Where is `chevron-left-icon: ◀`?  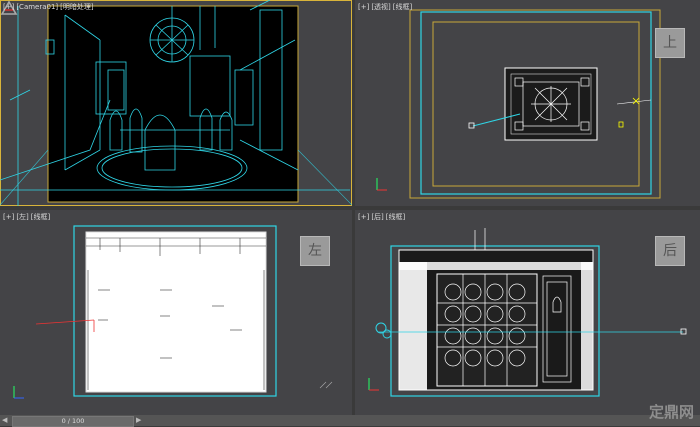 chevron-left-icon: ◀ is located at coordinates (6, 420).